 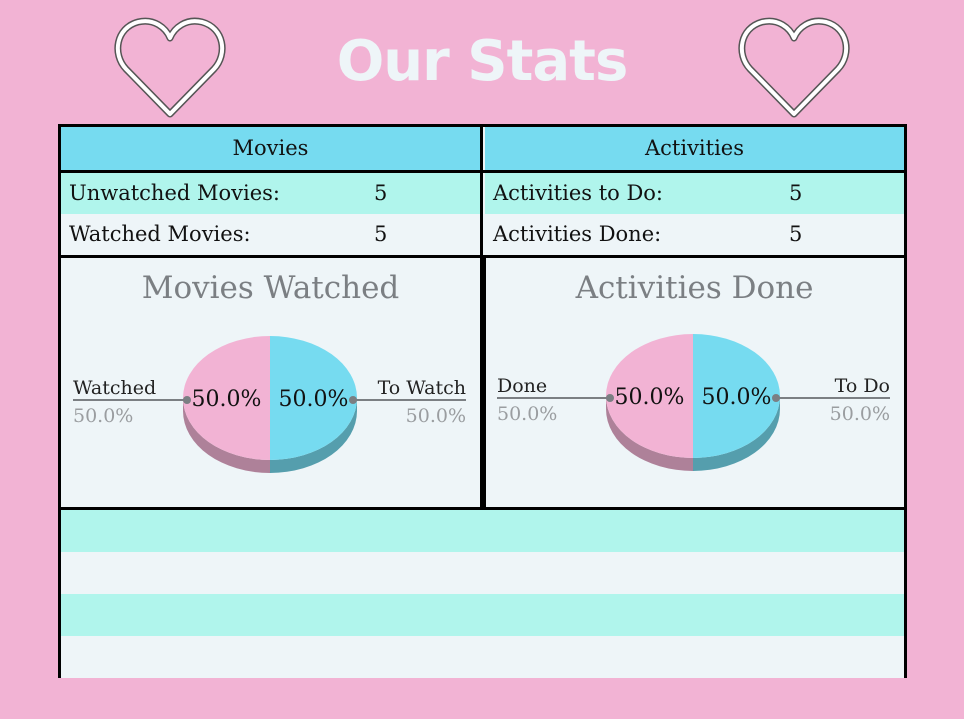 What do you see at coordinates (796, 193) in the screenshot?
I see `activities-todo-value: 5` at bounding box center [796, 193].